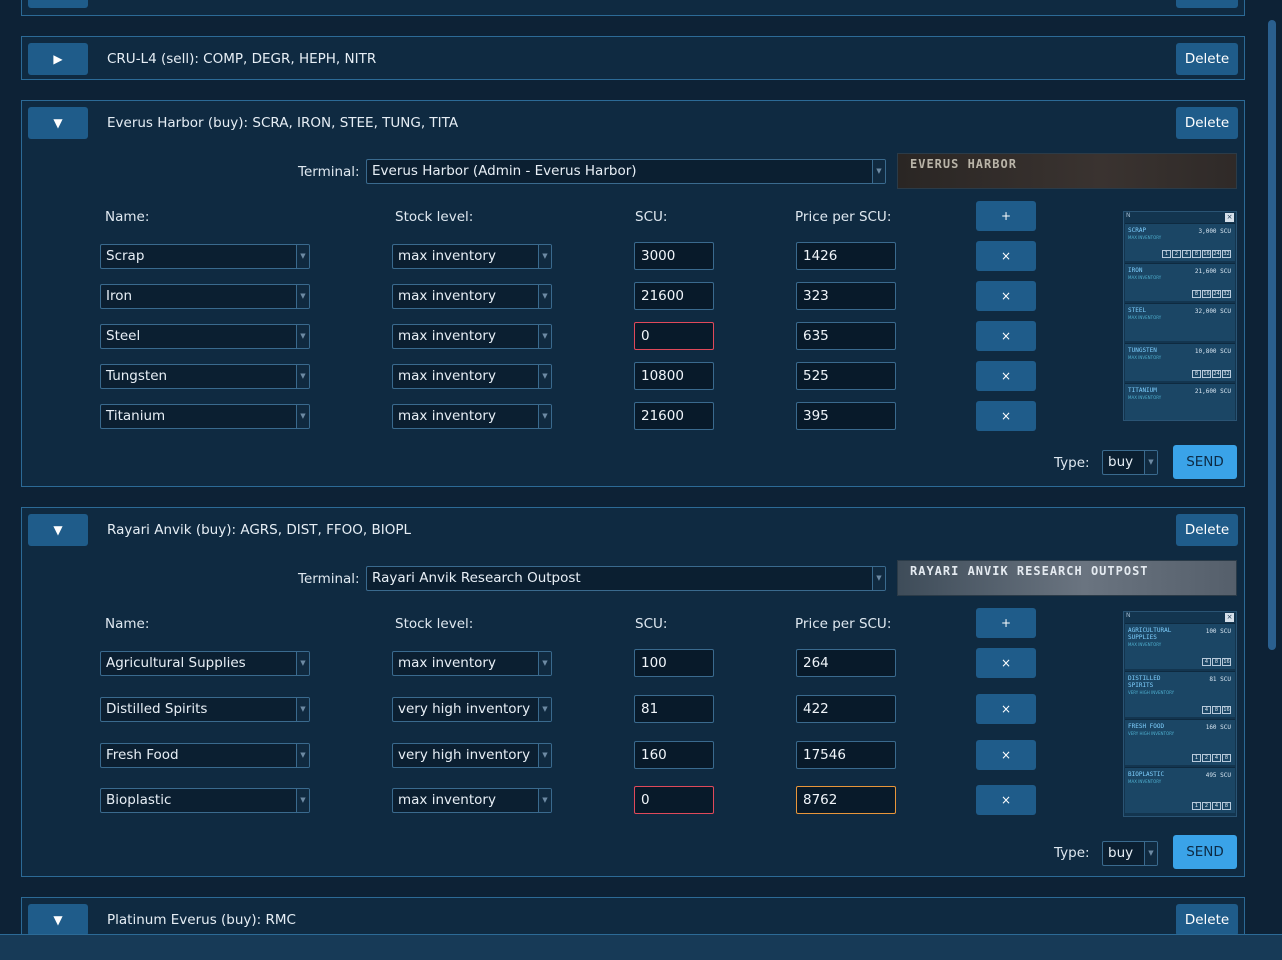 The height and width of the screenshot is (960, 1282). I want to click on commodity-name-select: Agricultural Supplies ▼, so click(205, 663).